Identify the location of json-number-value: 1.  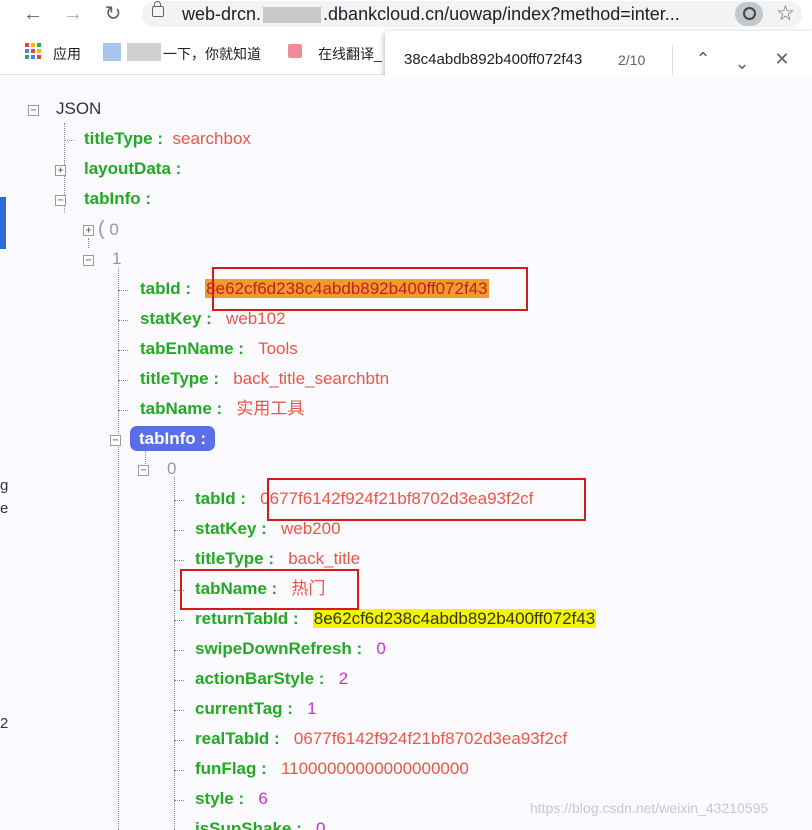
(312, 708).